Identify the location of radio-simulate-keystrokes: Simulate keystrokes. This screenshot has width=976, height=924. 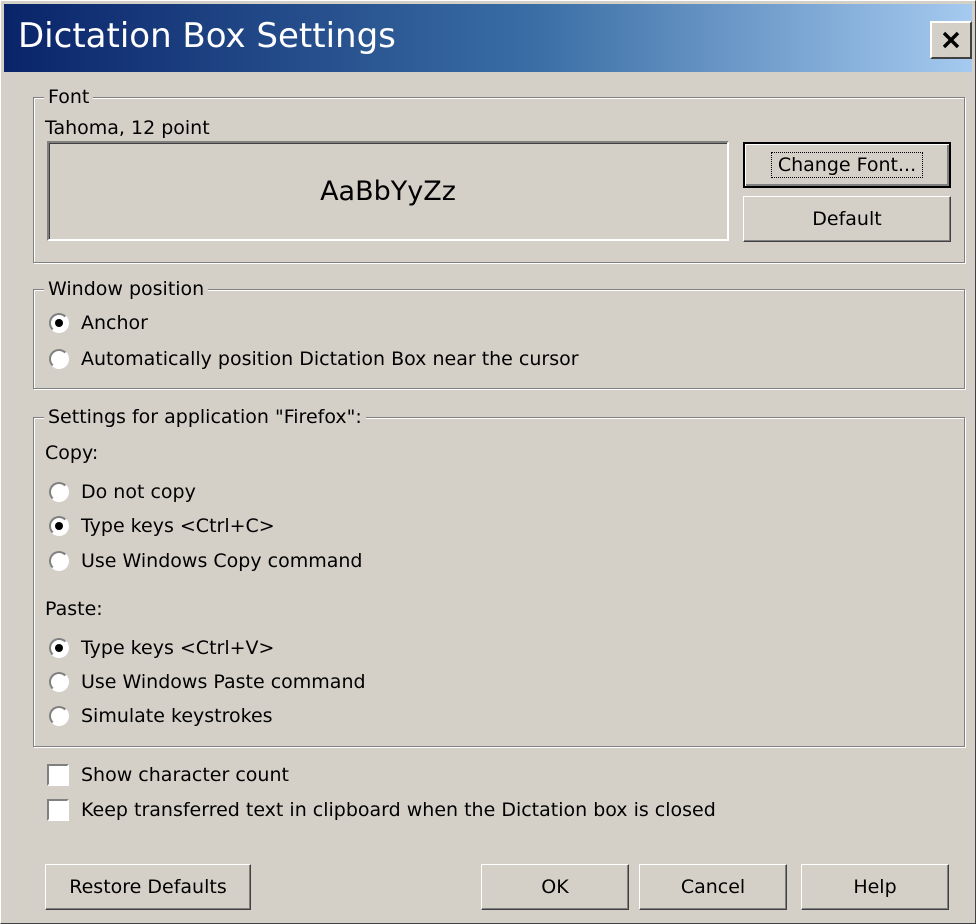
(161, 716).